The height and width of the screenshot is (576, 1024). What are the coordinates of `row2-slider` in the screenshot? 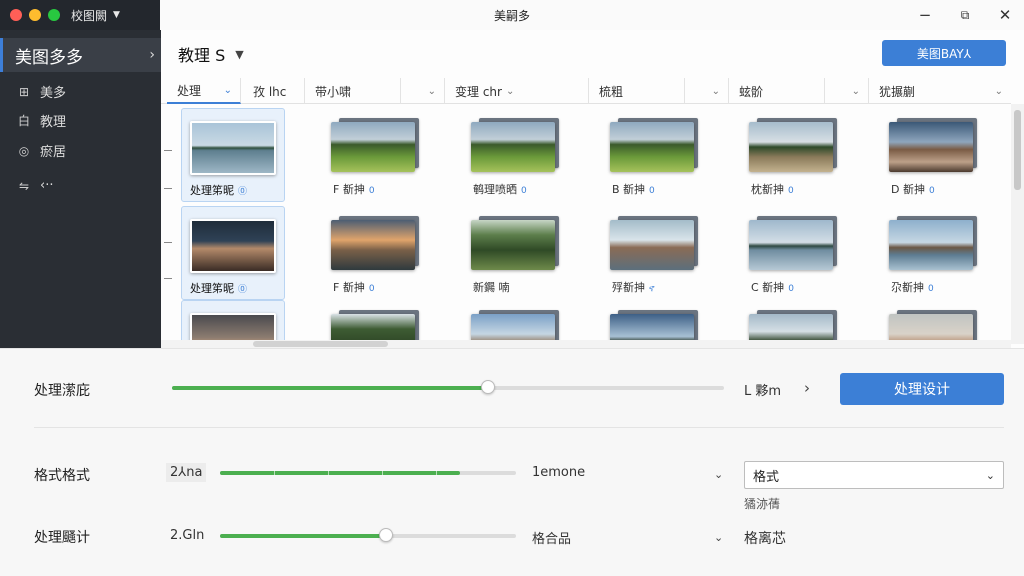 It's located at (368, 473).